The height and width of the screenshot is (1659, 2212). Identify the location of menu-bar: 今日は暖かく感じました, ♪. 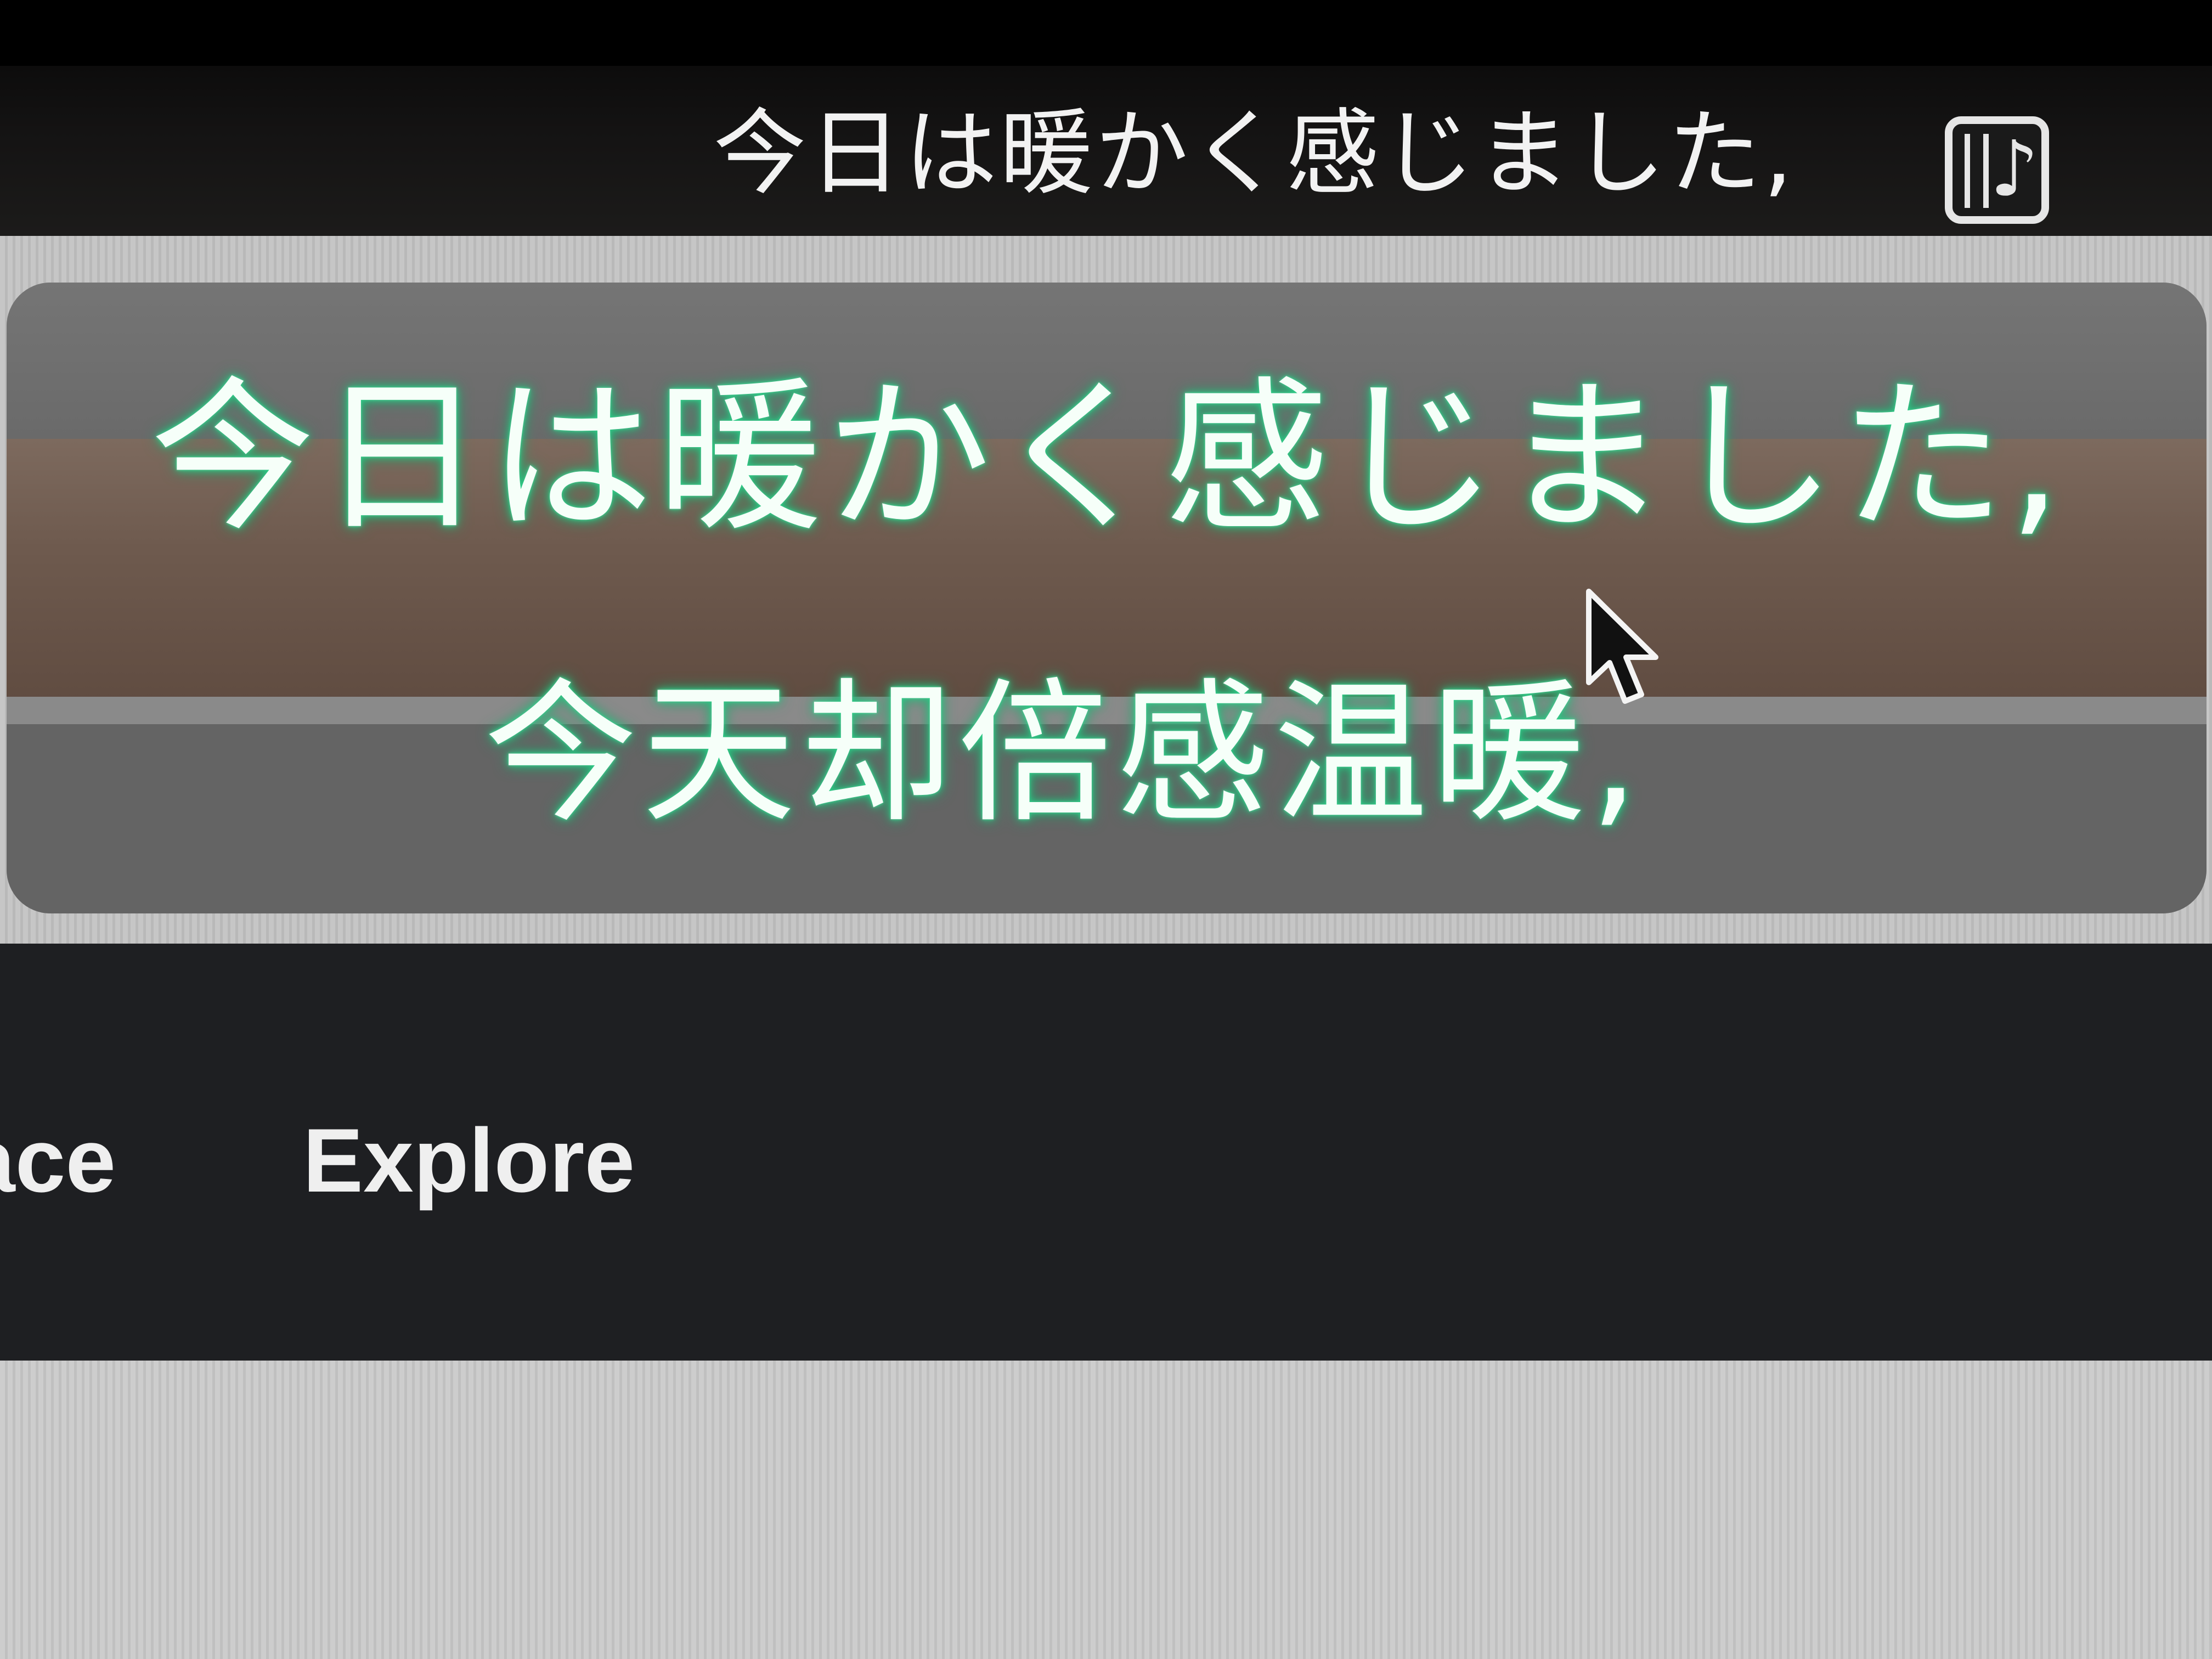
(1106, 118).